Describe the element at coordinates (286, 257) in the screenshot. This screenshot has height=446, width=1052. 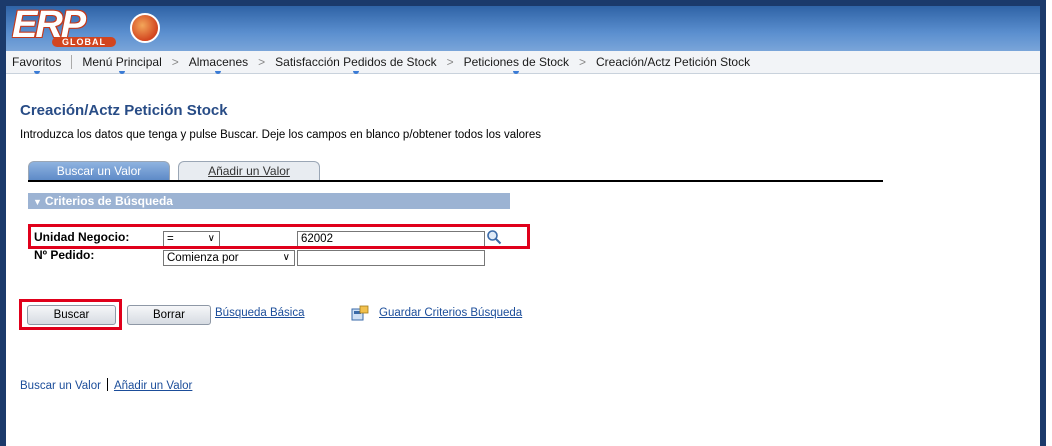
I see `chevron-down-icon: ∨` at that location.